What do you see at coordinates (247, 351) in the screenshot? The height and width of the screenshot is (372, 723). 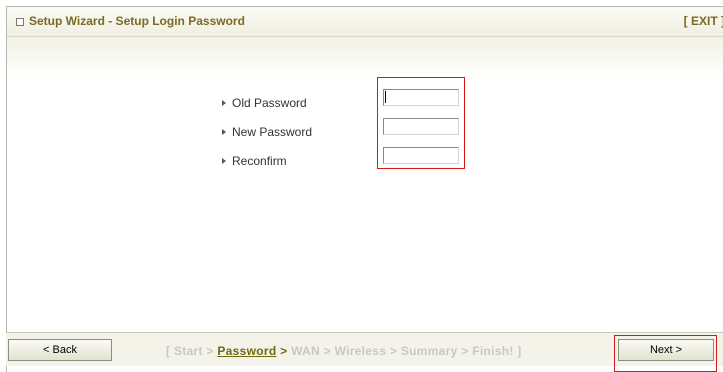 I see `step-password-current: Password` at bounding box center [247, 351].